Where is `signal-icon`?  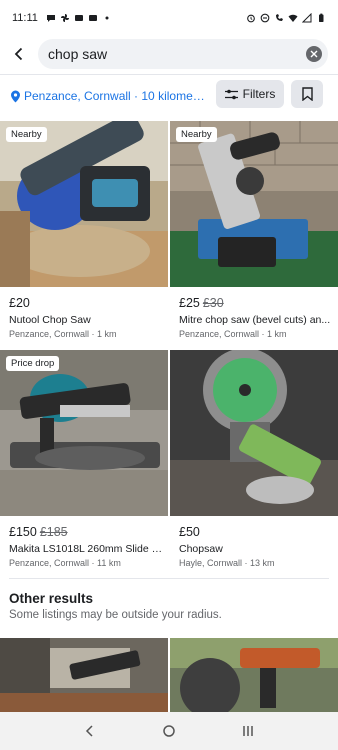 signal-icon is located at coordinates (307, 18).